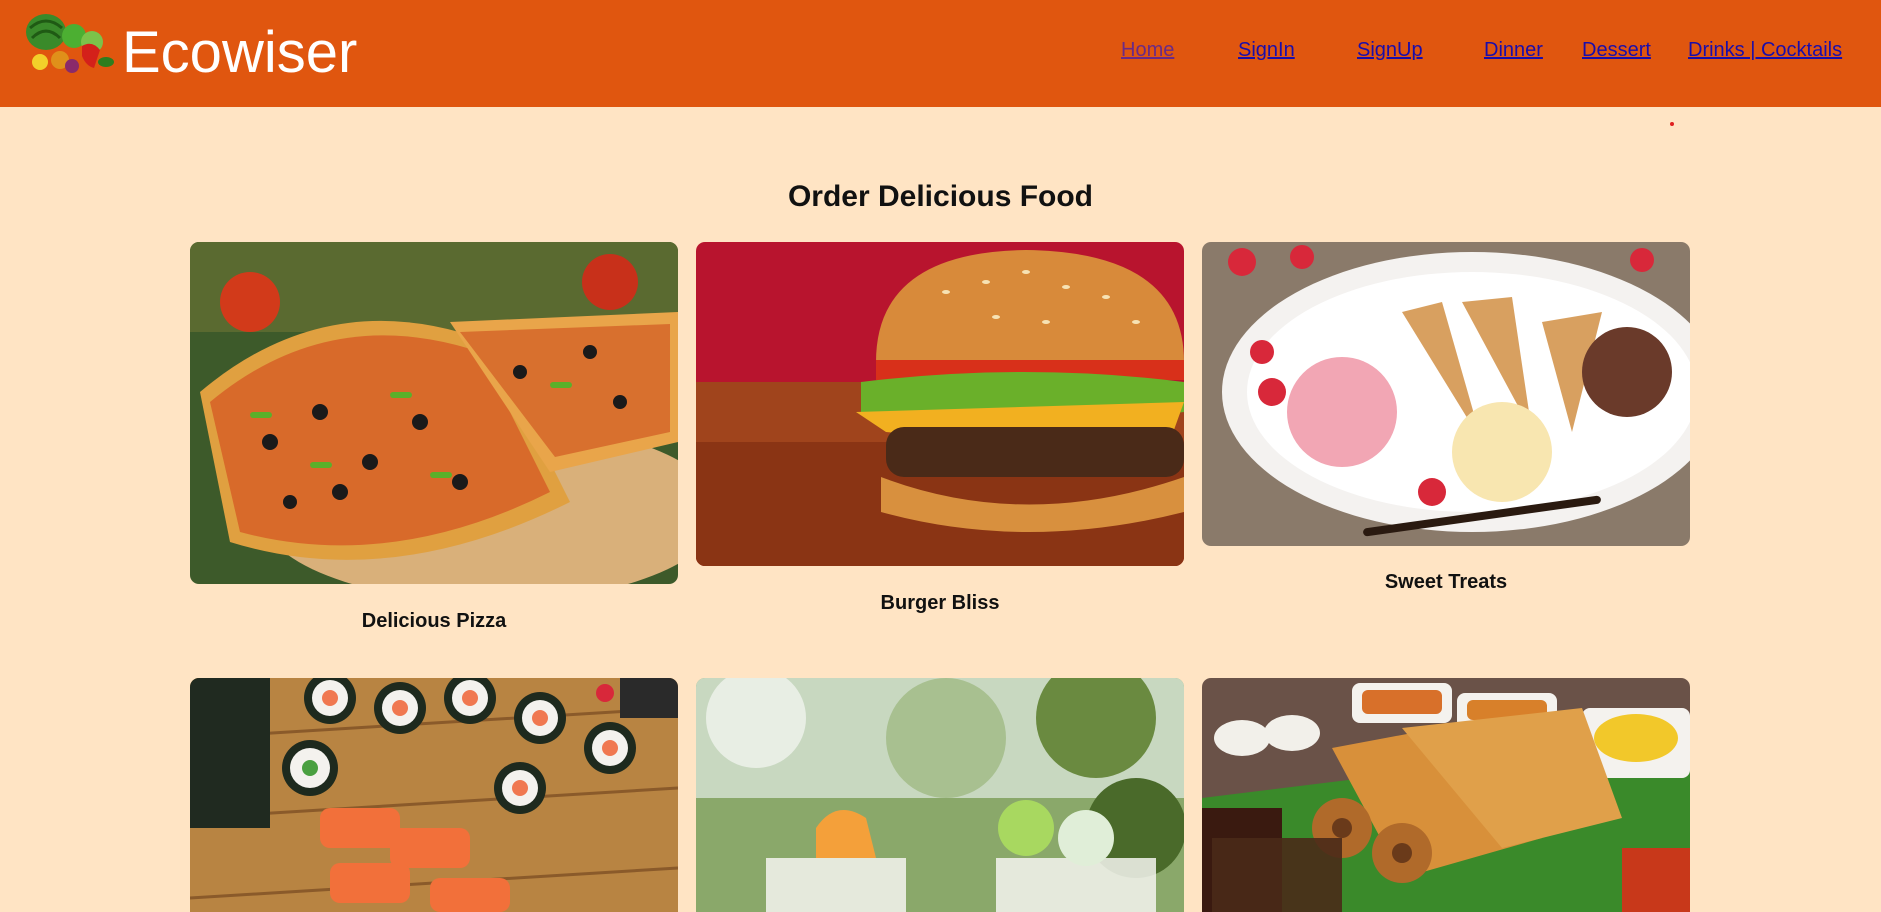  Describe the element at coordinates (70, 45) in the screenshot. I see `vegetables-logo-icon` at that location.